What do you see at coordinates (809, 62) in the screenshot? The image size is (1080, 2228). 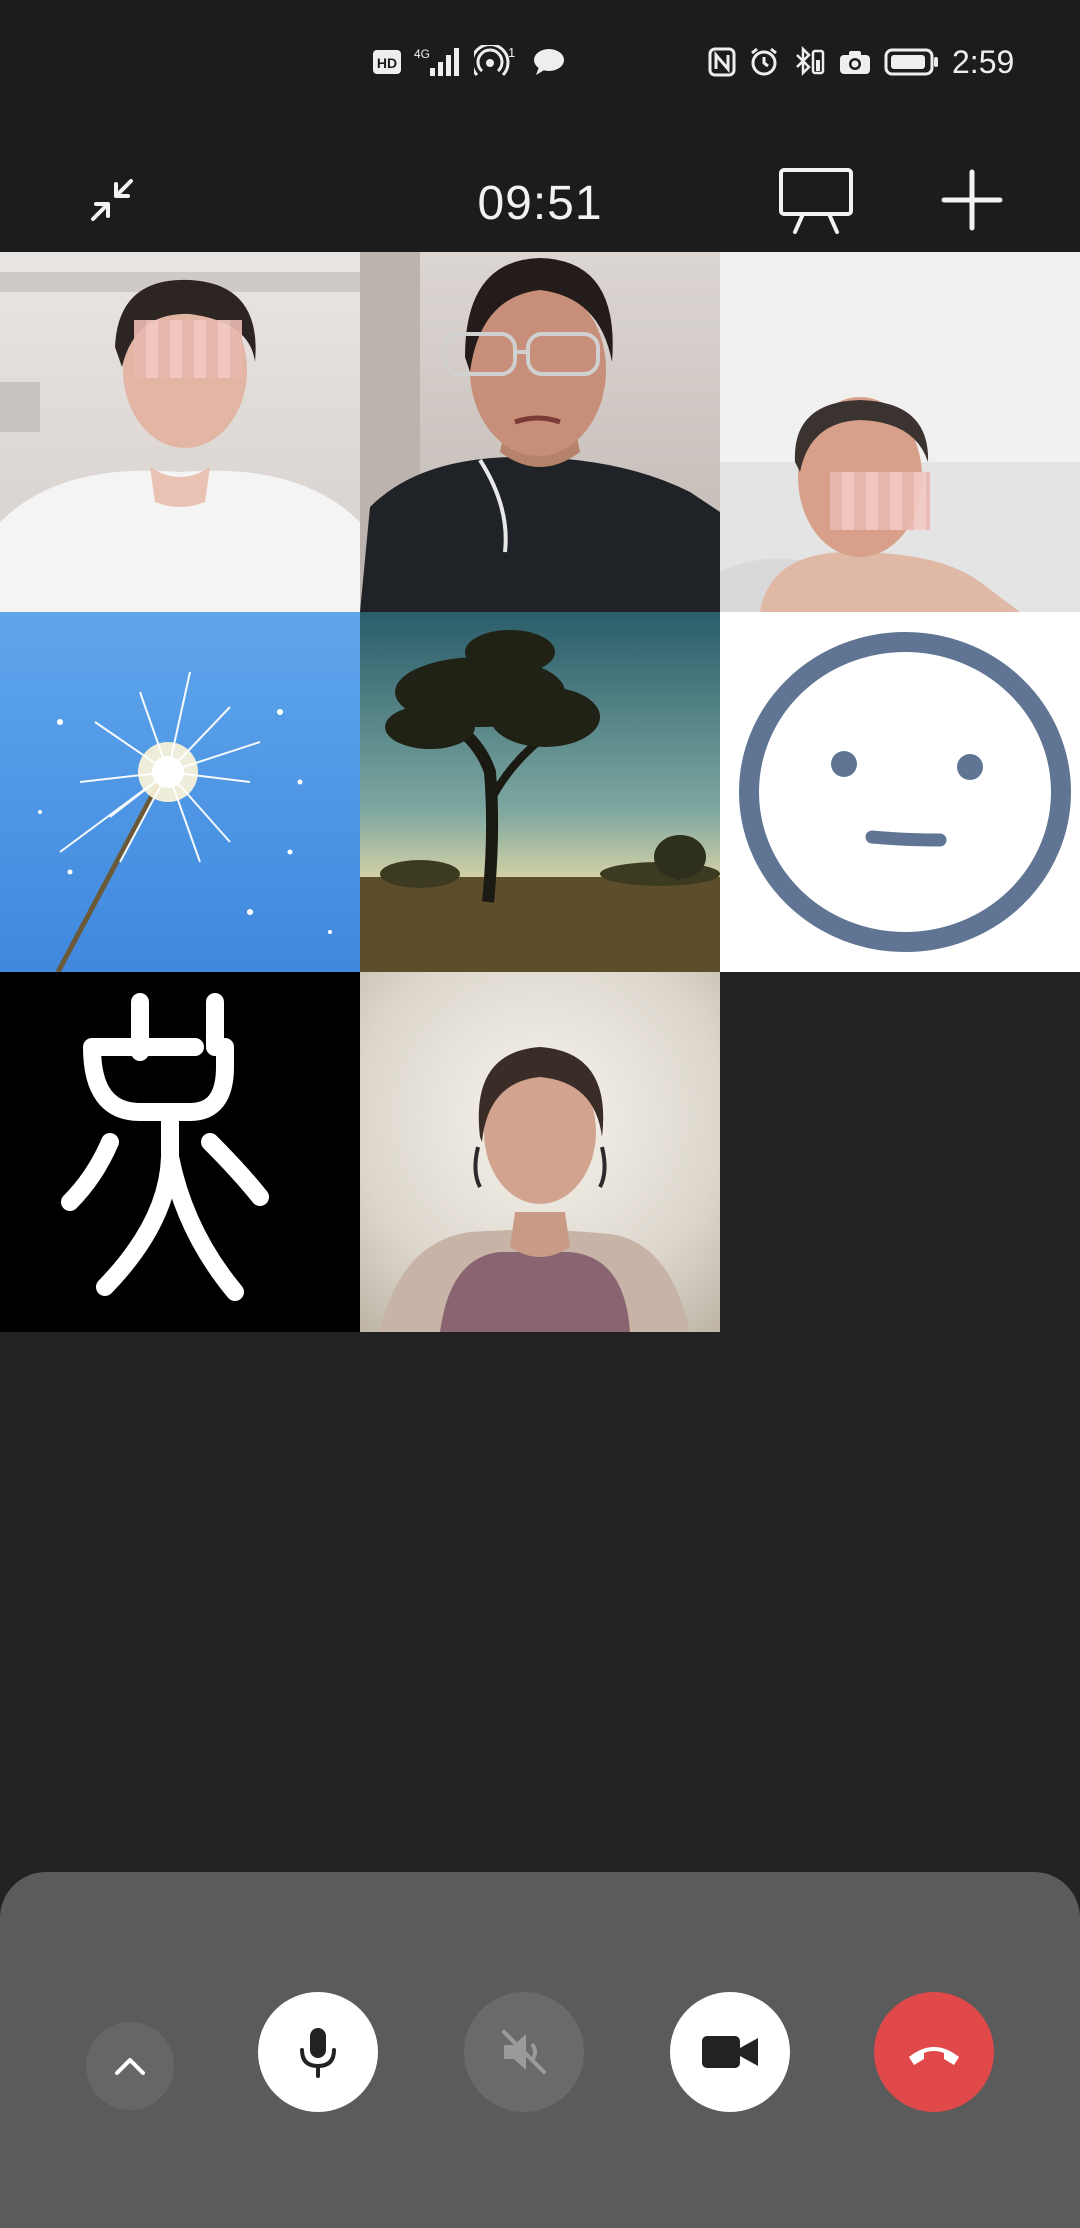 I see `bluetooth-icon` at bounding box center [809, 62].